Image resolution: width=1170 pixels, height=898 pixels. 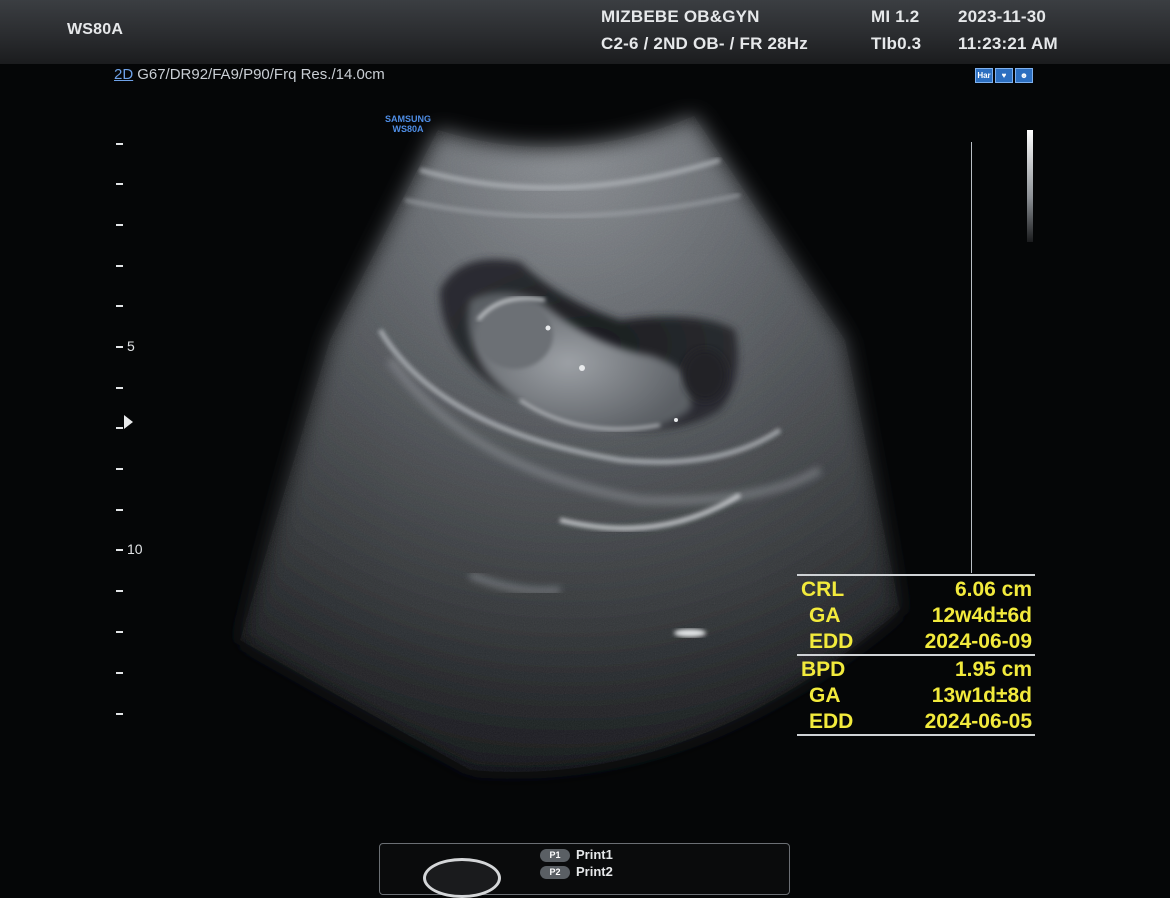 What do you see at coordinates (555, 872) in the screenshot?
I see `print2-badge: P2` at bounding box center [555, 872].